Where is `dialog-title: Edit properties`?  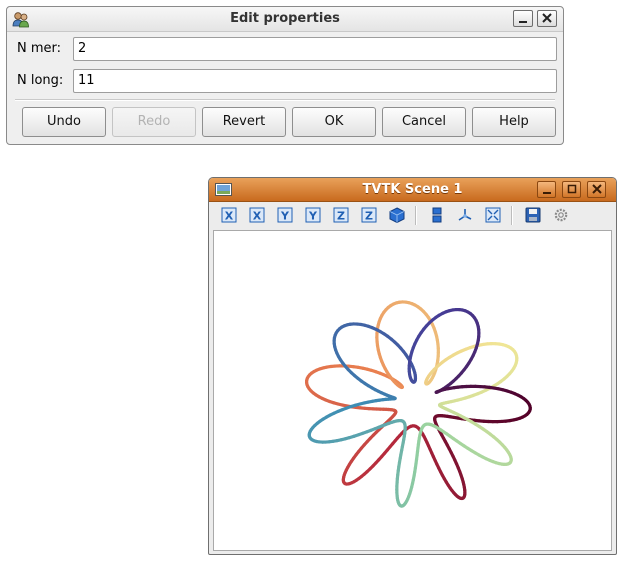
dialog-title: Edit properties is located at coordinates (285, 18).